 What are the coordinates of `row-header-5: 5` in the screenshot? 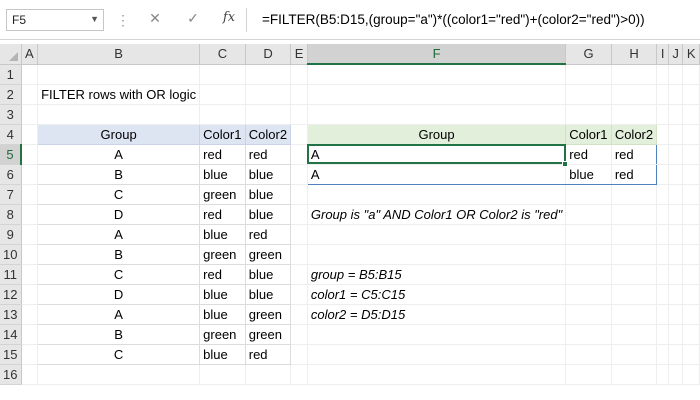 It's located at (11, 154).